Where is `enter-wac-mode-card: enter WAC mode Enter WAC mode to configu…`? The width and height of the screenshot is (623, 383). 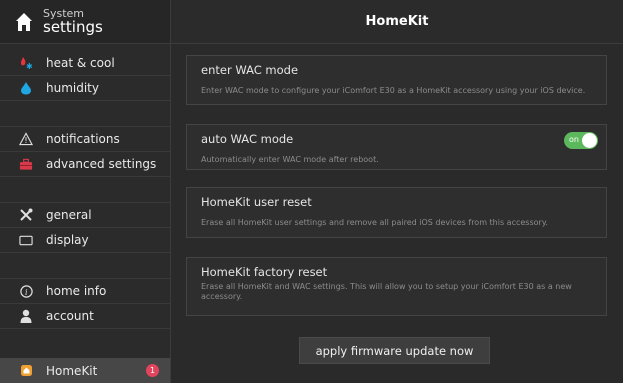
enter-wac-mode-card: enter WAC mode Enter WAC mode to configu… is located at coordinates (396, 80).